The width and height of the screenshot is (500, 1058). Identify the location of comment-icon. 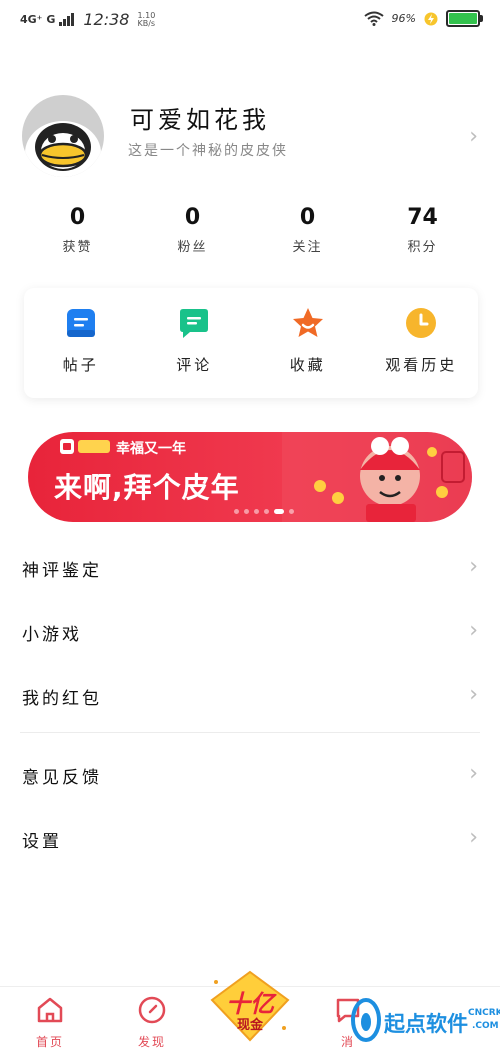
(194, 323).